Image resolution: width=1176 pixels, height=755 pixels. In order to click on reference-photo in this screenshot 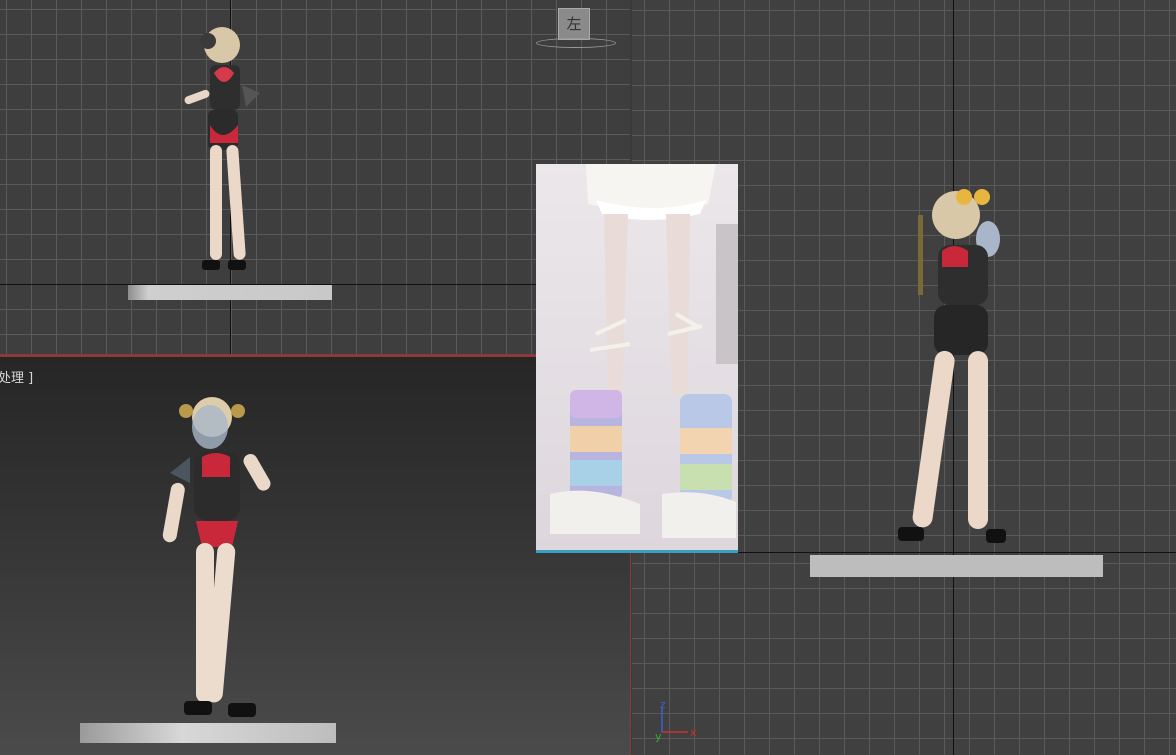, I will do `click(644, 351)`.